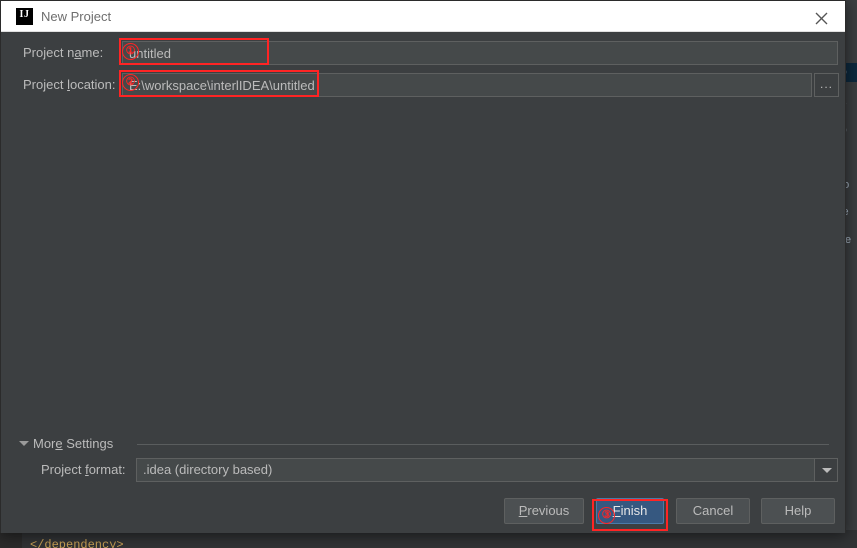  I want to click on more-settings-section: More Settings, so click(424, 445).